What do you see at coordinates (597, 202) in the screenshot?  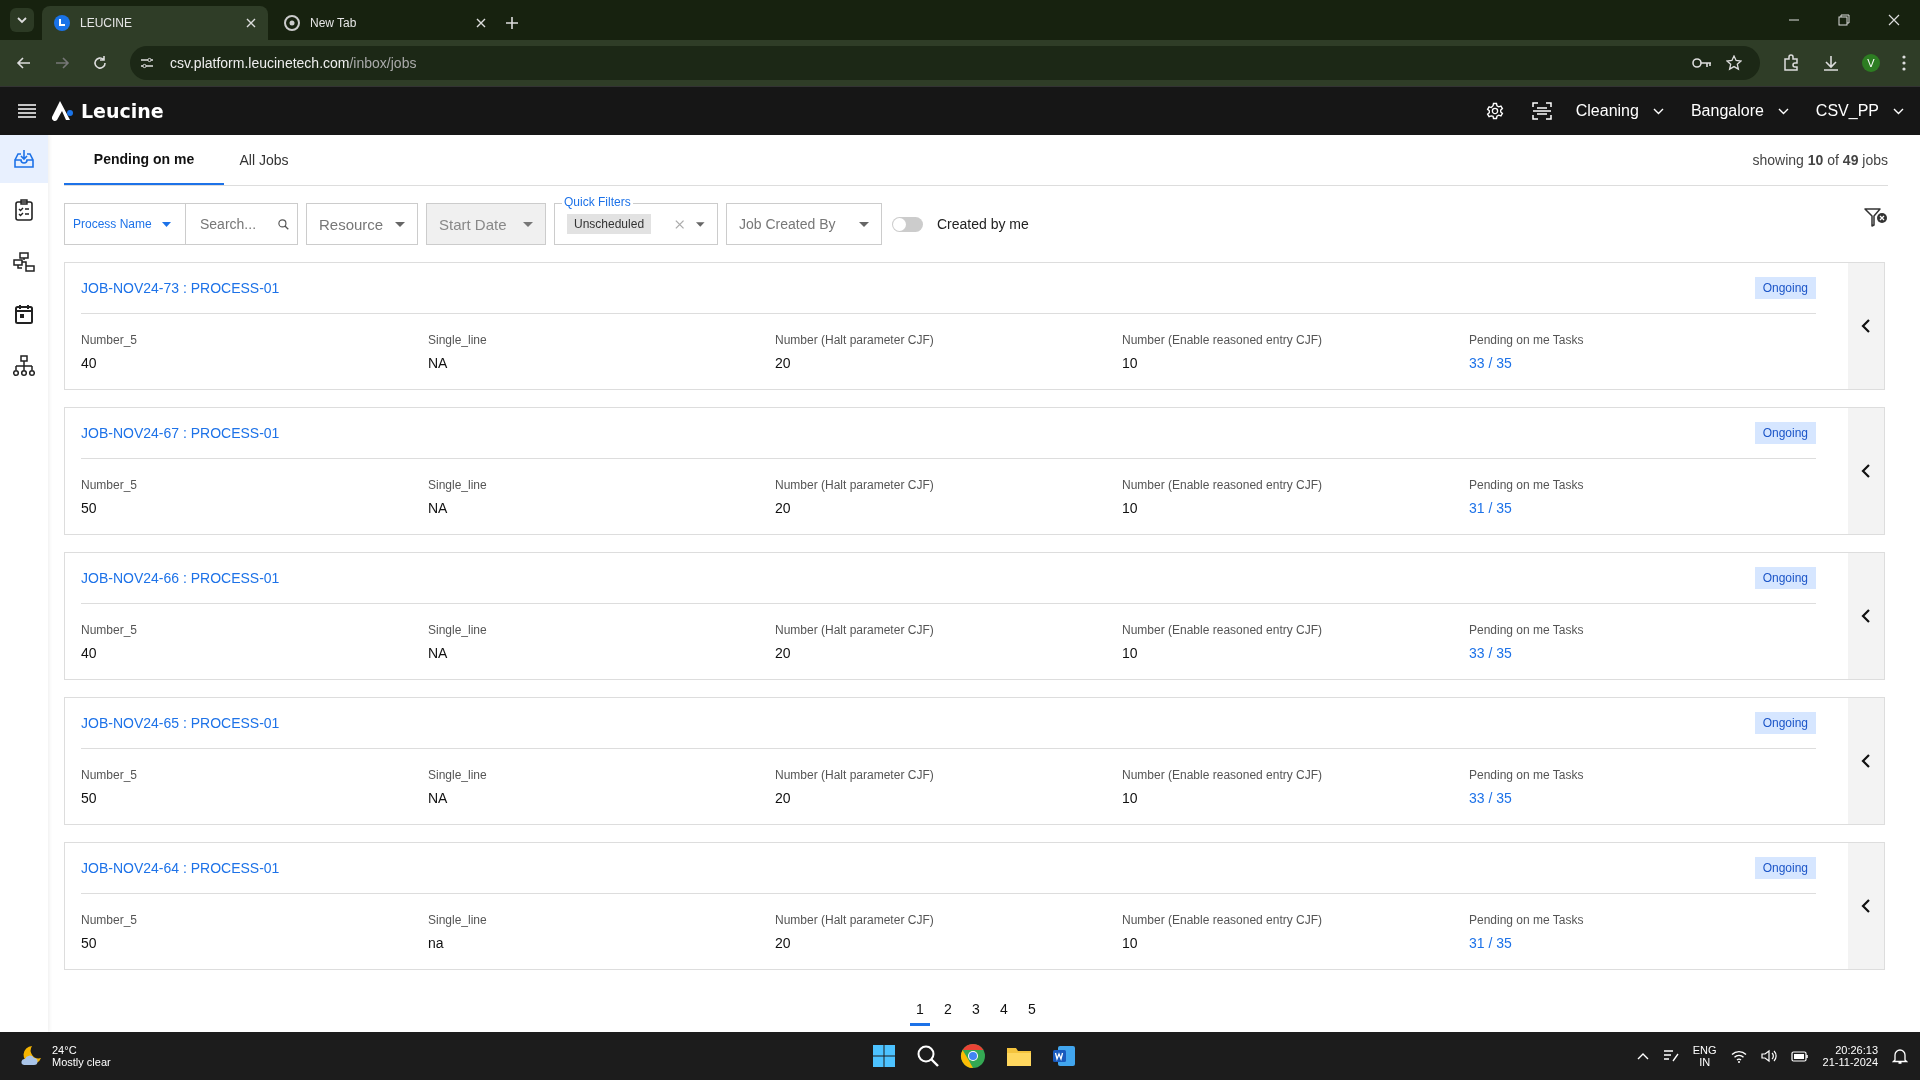 I see `field-label: Quick Filters` at bounding box center [597, 202].